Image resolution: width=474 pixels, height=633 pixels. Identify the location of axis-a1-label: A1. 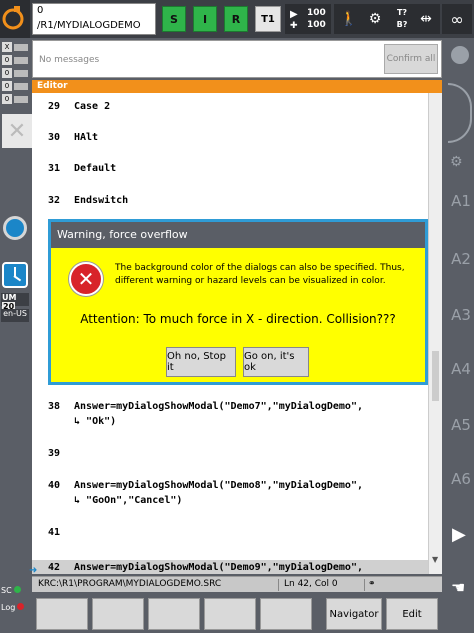
(461, 201).